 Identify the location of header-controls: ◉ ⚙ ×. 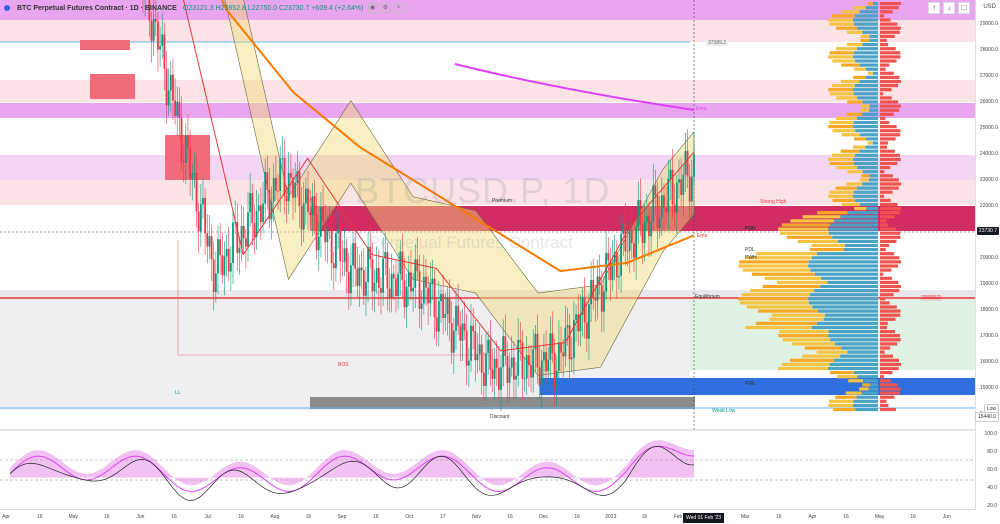
(385, 8).